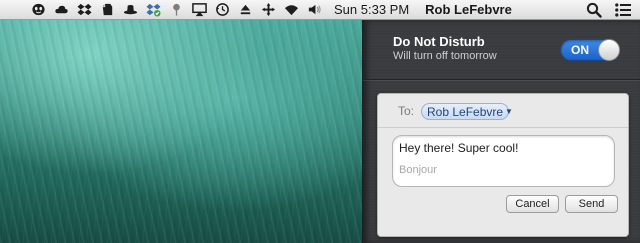 Image resolution: width=640 pixels, height=243 pixels. Describe the element at coordinates (199, 10) in the screenshot. I see `airplay-icon` at that location.